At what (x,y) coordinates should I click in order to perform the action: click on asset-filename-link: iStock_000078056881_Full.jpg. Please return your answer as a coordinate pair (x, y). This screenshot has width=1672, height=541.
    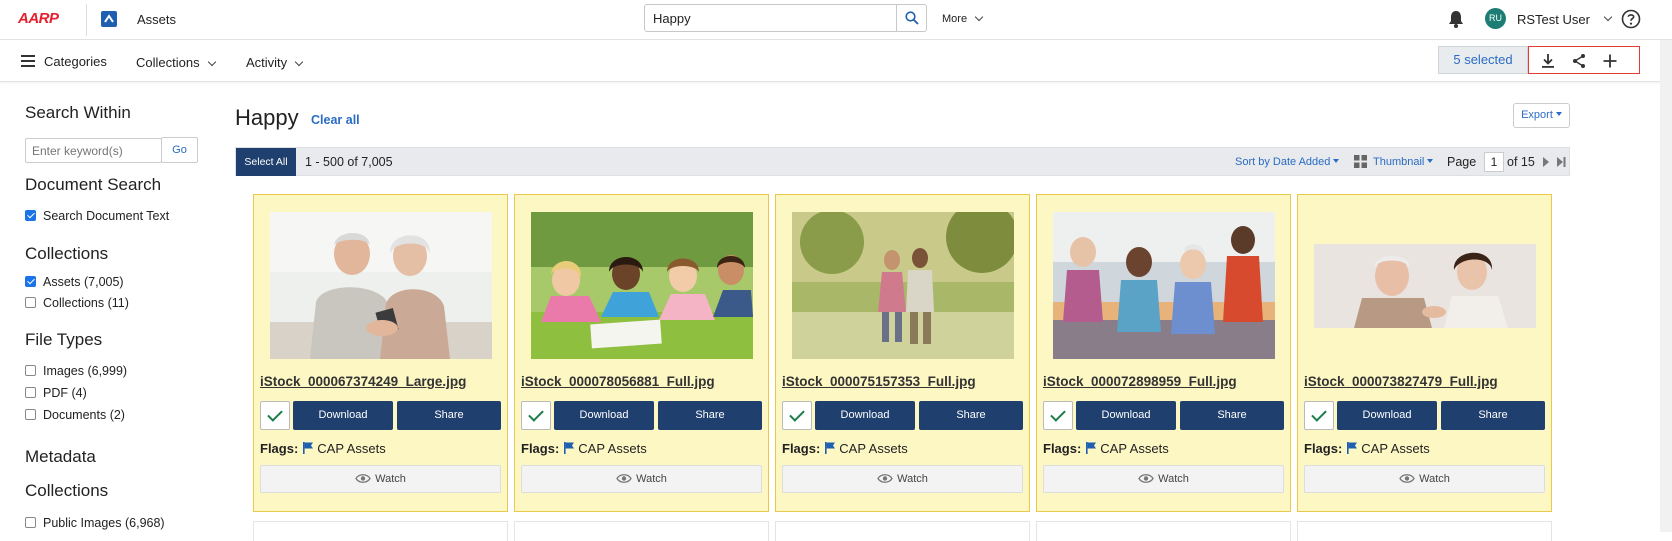
    Looking at the image, I should click on (618, 381).